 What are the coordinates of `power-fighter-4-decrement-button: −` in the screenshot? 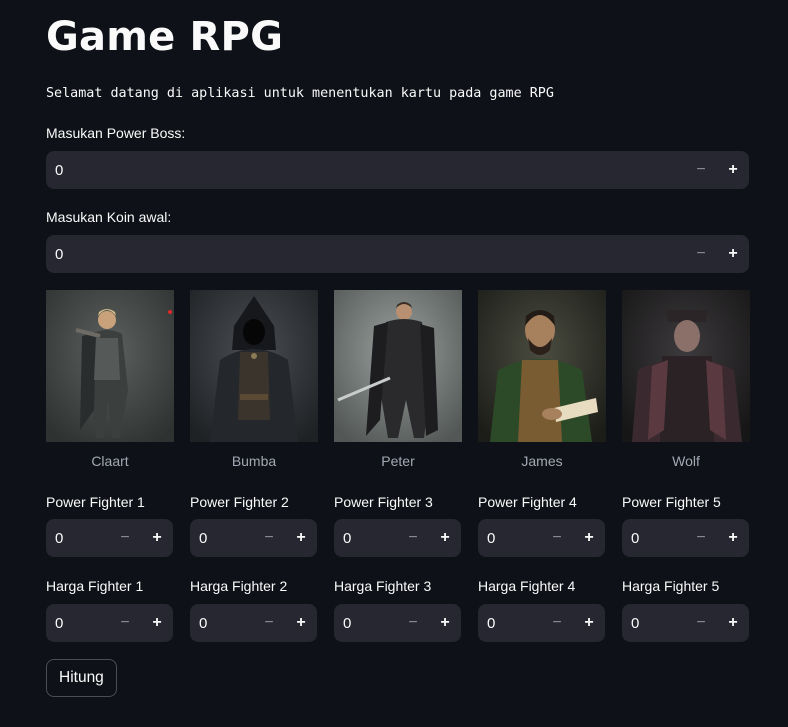 It's located at (557, 538).